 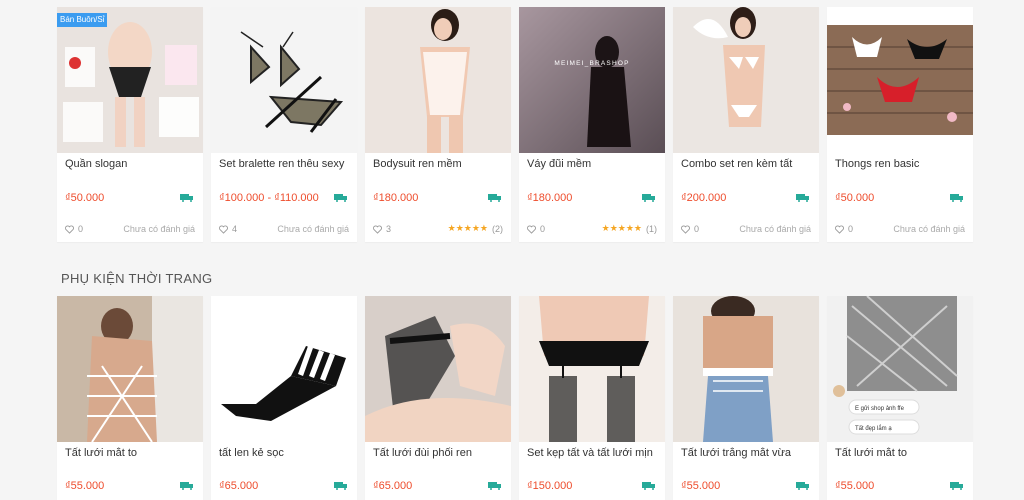 I want to click on product-card: Bodysuit ren mềm ₫180.000 3 ★★★★★ (2), so click(x=438, y=124).